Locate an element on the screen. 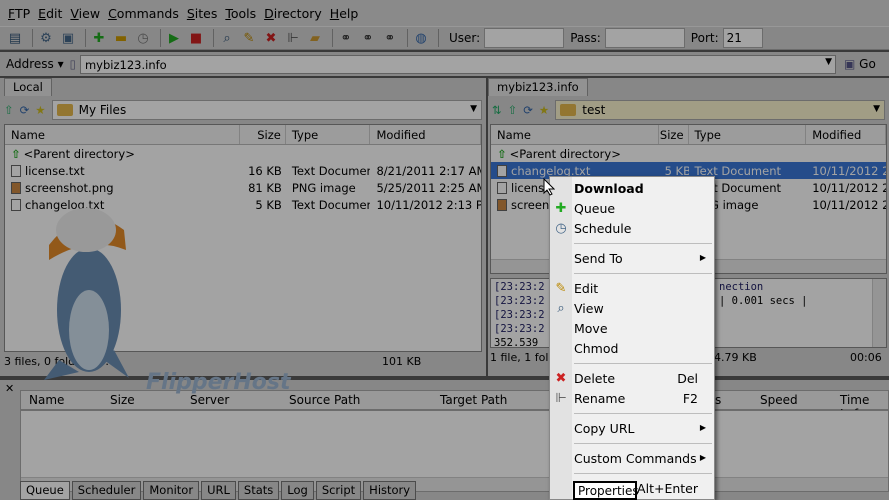 The width and height of the screenshot is (889, 500). menu-item-view: ⌕ View is located at coordinates (632, 309).